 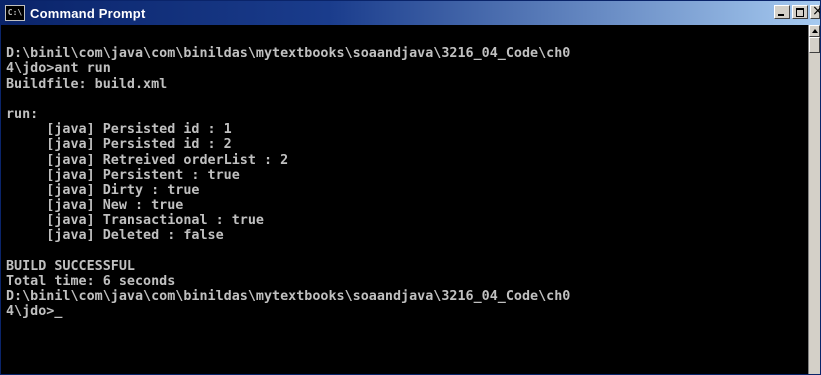 I want to click on console-icon: C:\, so click(x=15, y=13).